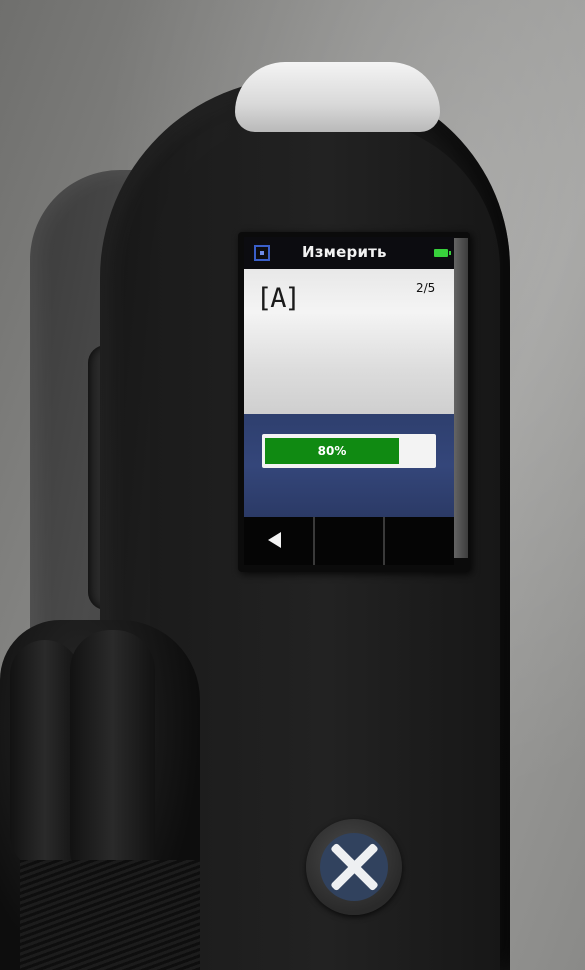 The width and height of the screenshot is (585, 970). I want to click on progress-bar: 80%, so click(349, 451).